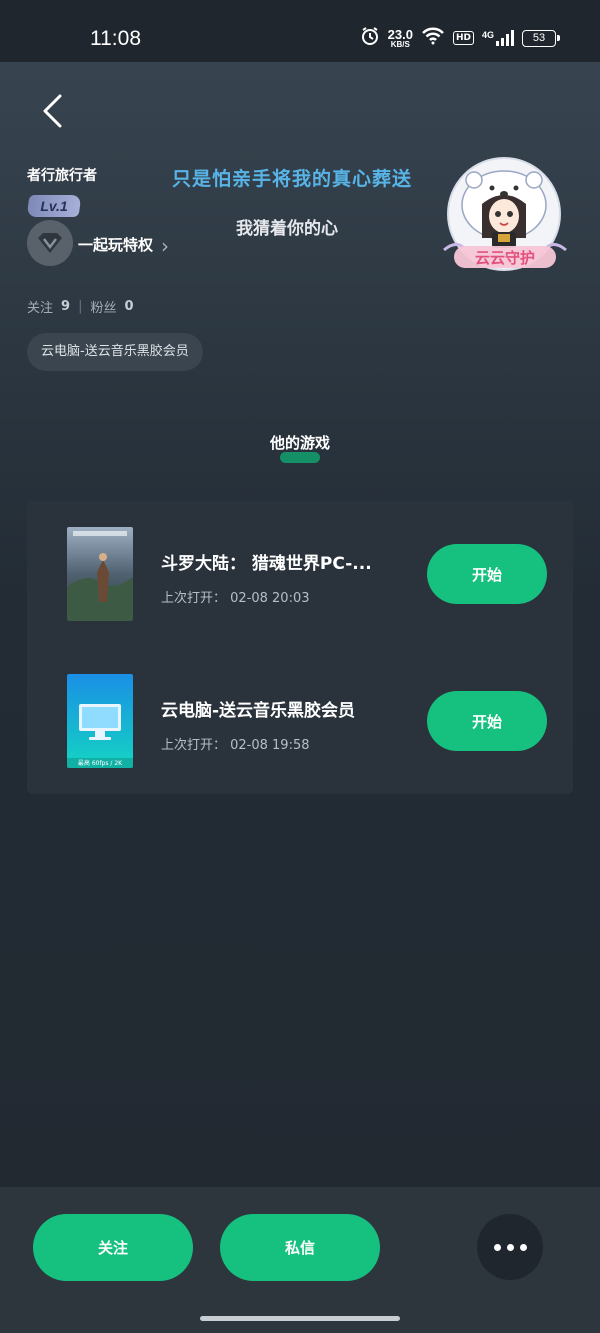  Describe the element at coordinates (66, 306) in the screenshot. I see `follow-count: 9` at that location.